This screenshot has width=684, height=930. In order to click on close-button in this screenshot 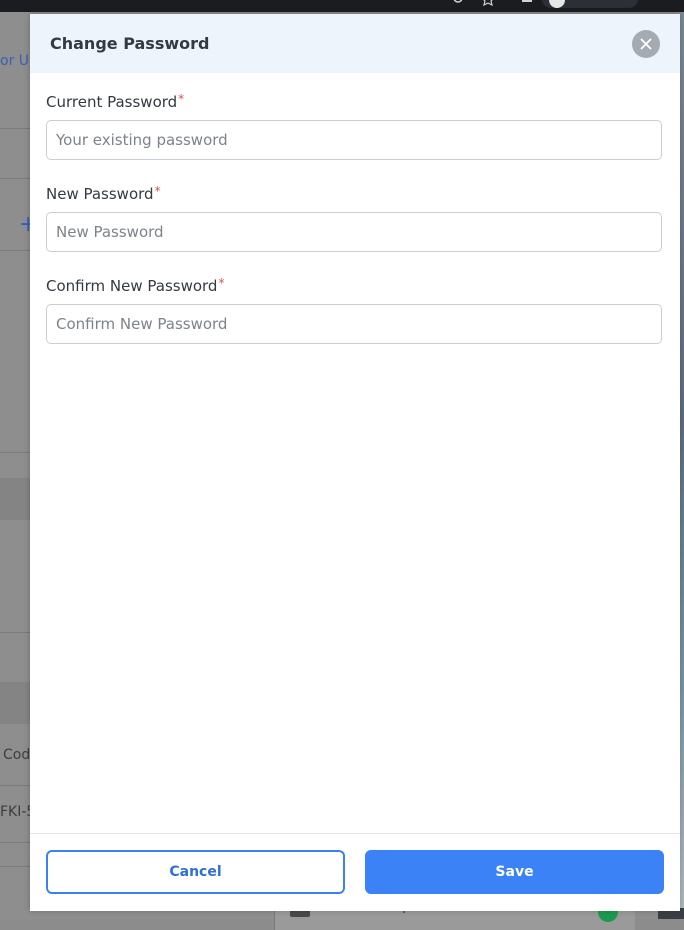, I will do `click(646, 44)`.